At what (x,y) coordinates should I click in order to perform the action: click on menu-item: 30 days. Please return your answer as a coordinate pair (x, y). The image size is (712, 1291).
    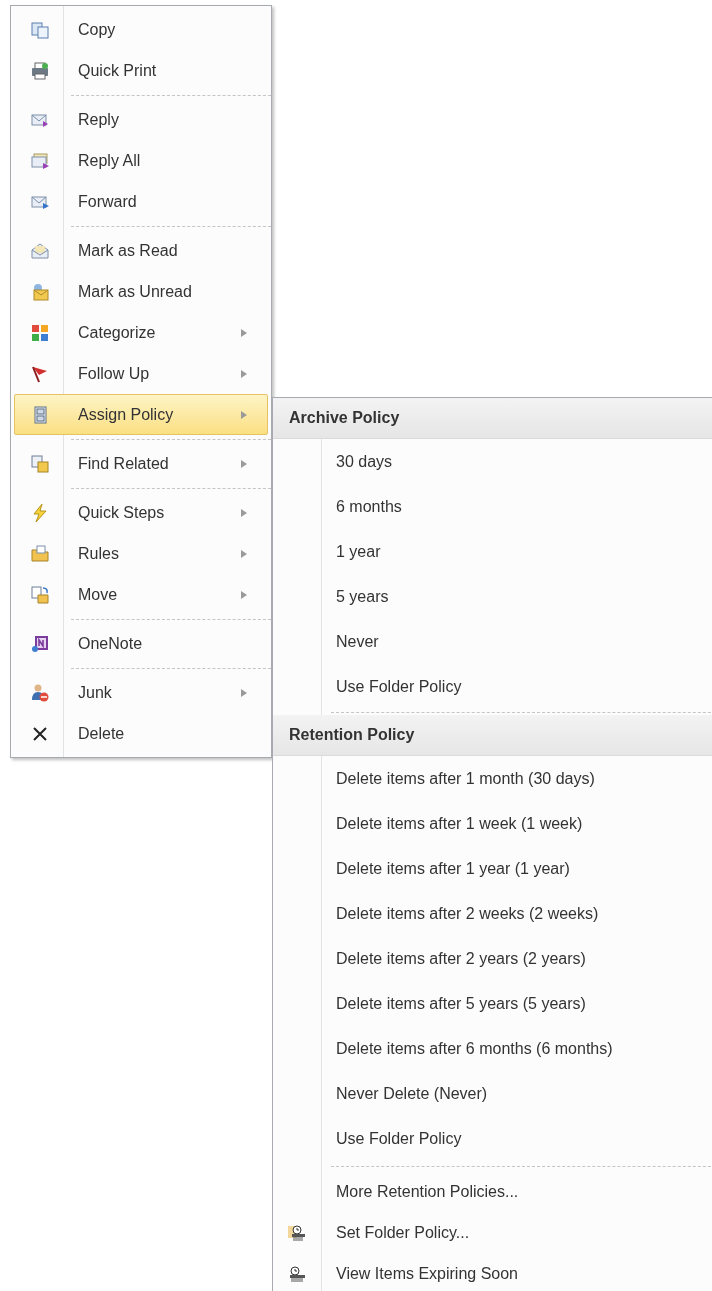
    Looking at the image, I should click on (492, 461).